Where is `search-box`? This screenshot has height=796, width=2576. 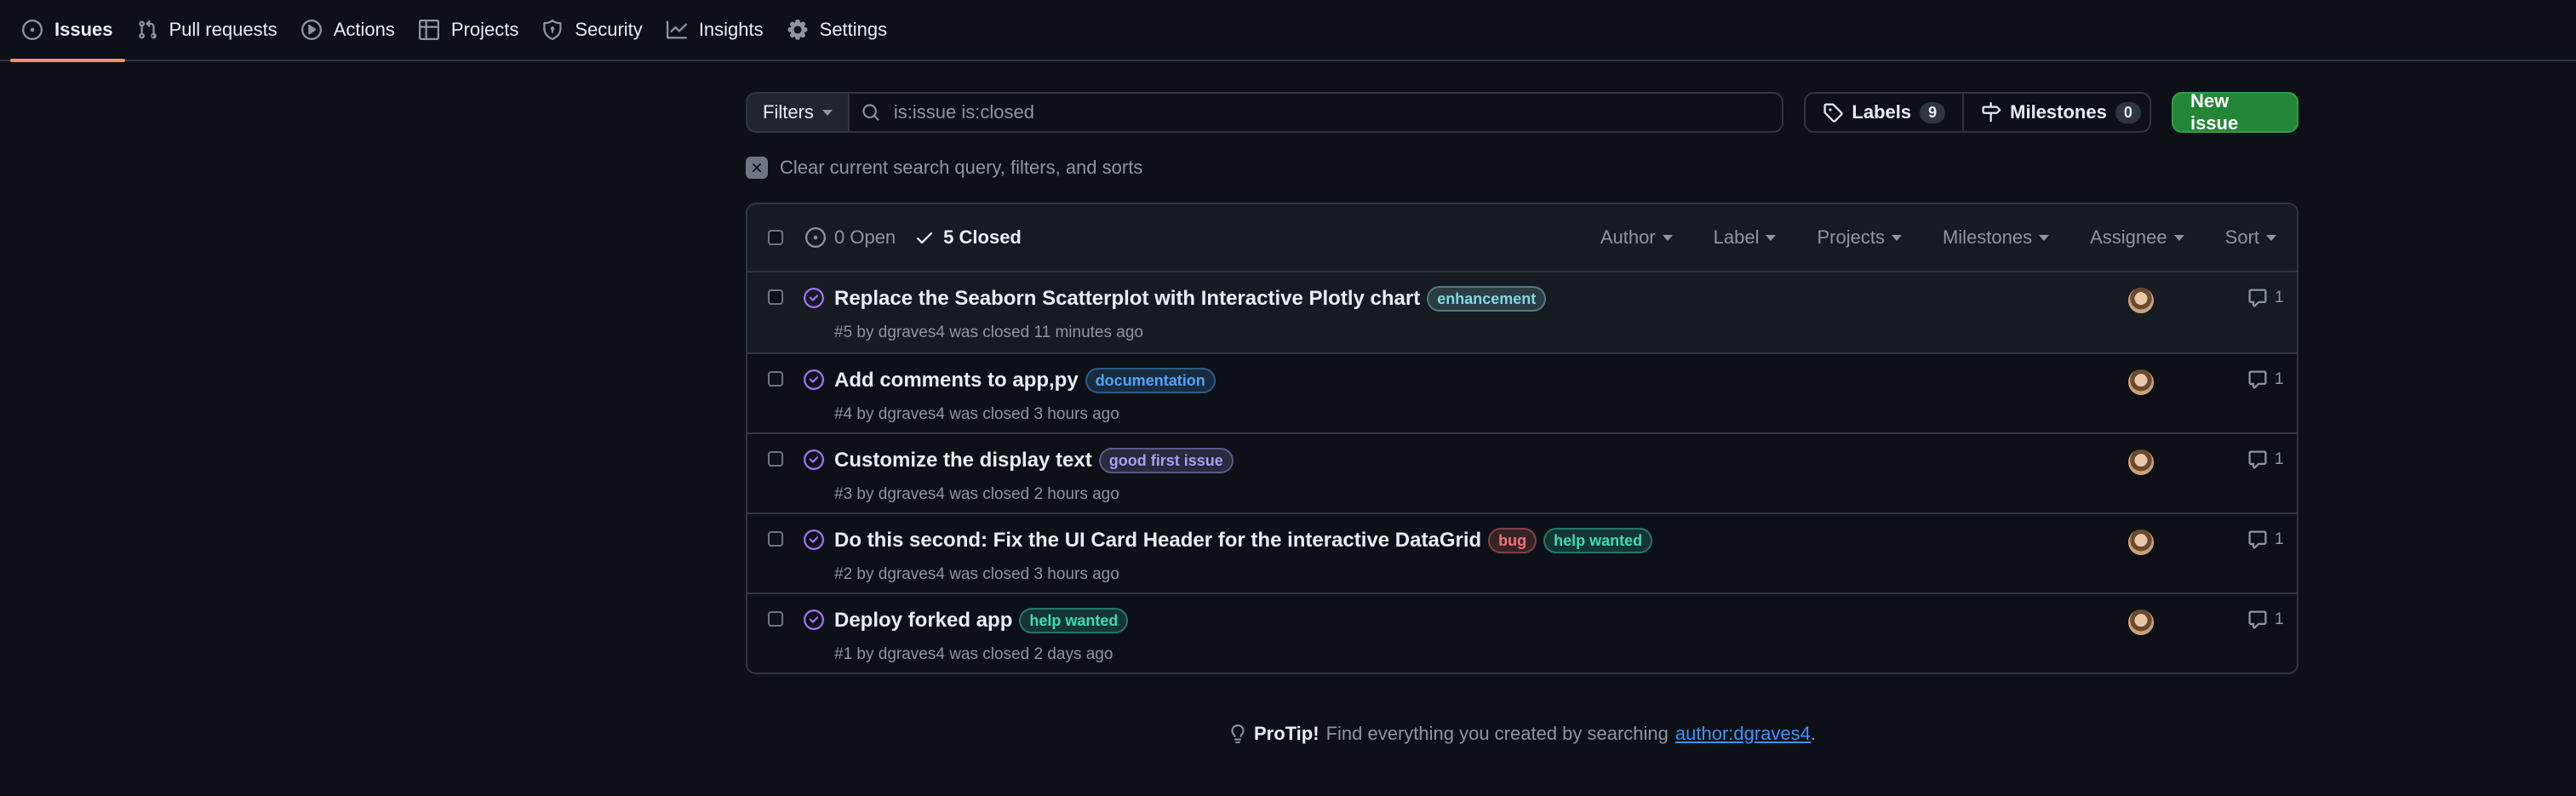
search-box is located at coordinates (1317, 113).